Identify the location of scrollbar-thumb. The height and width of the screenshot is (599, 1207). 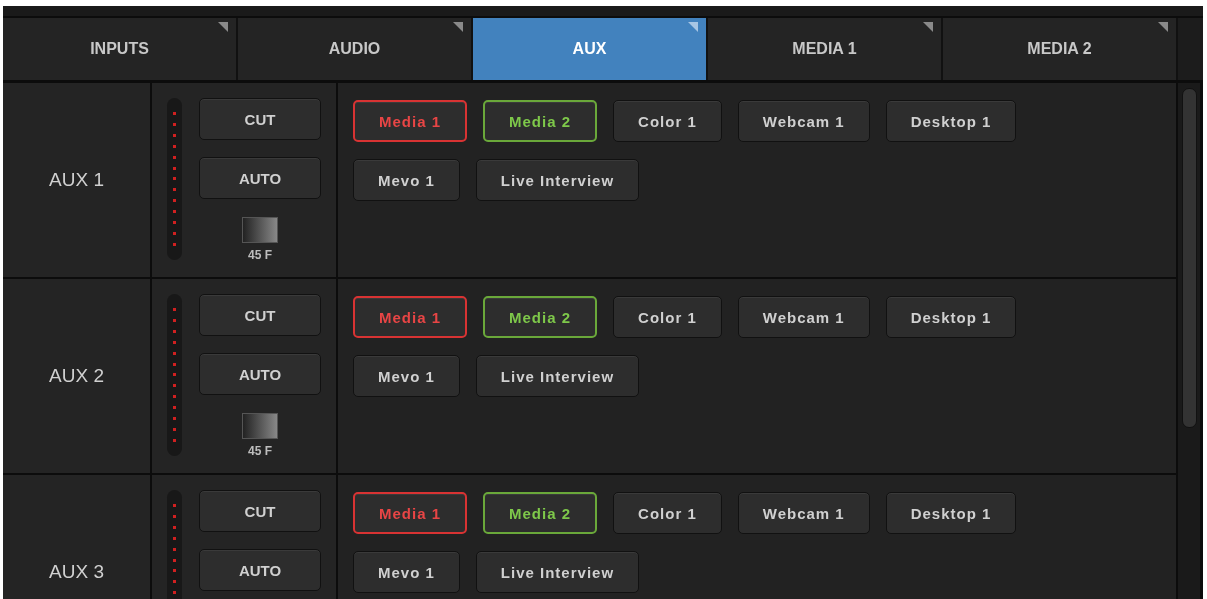
(1189, 258).